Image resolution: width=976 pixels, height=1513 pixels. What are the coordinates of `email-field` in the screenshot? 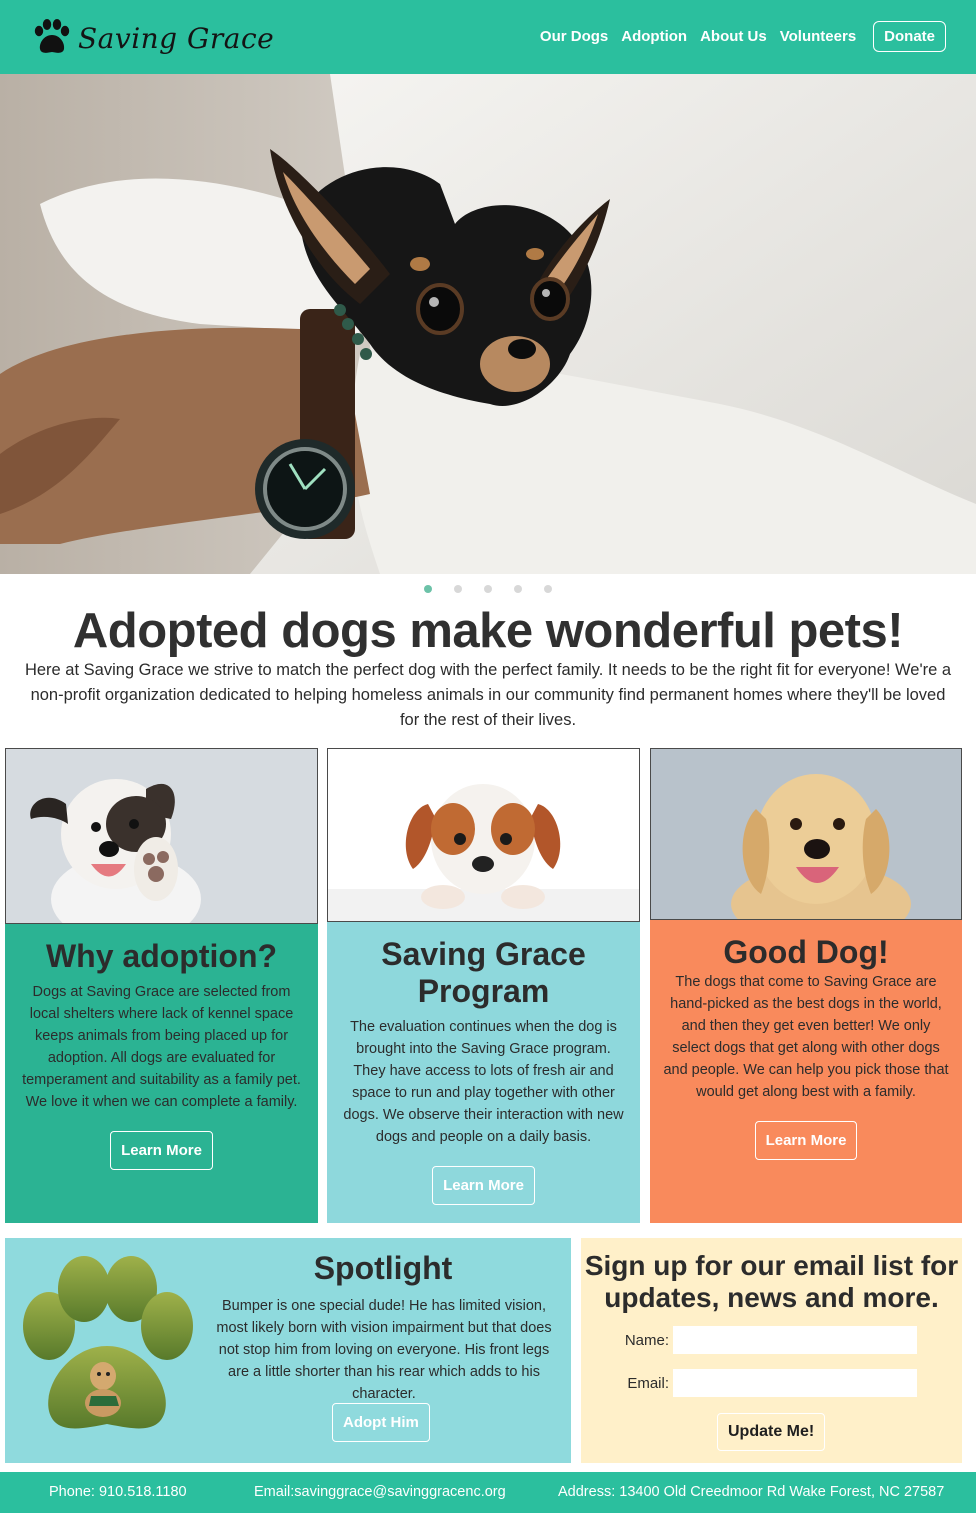 It's located at (795, 1383).